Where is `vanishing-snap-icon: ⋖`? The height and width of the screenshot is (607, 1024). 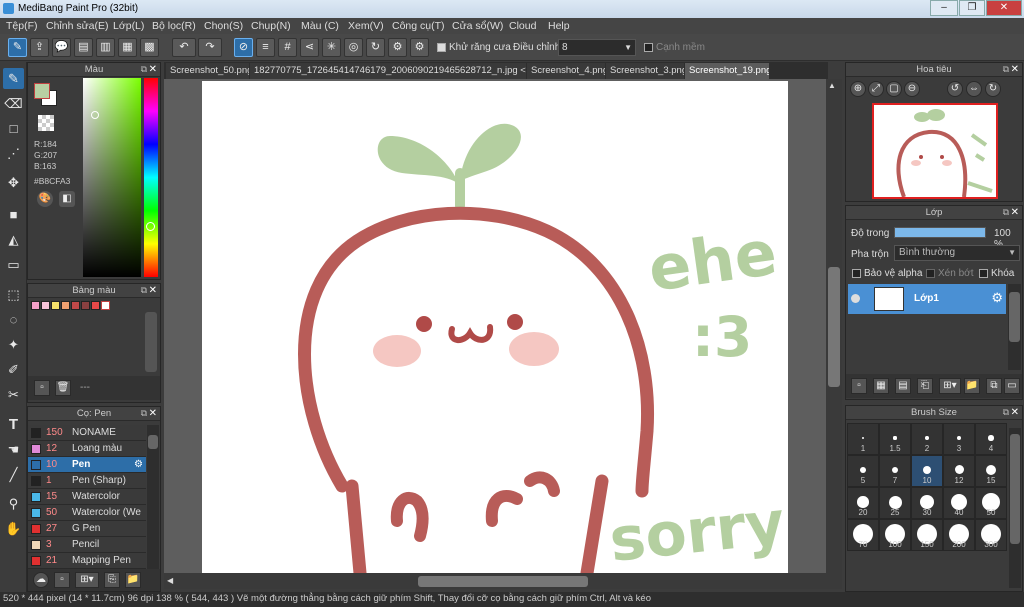
vanishing-snap-icon: ⋖ is located at coordinates (309, 47).